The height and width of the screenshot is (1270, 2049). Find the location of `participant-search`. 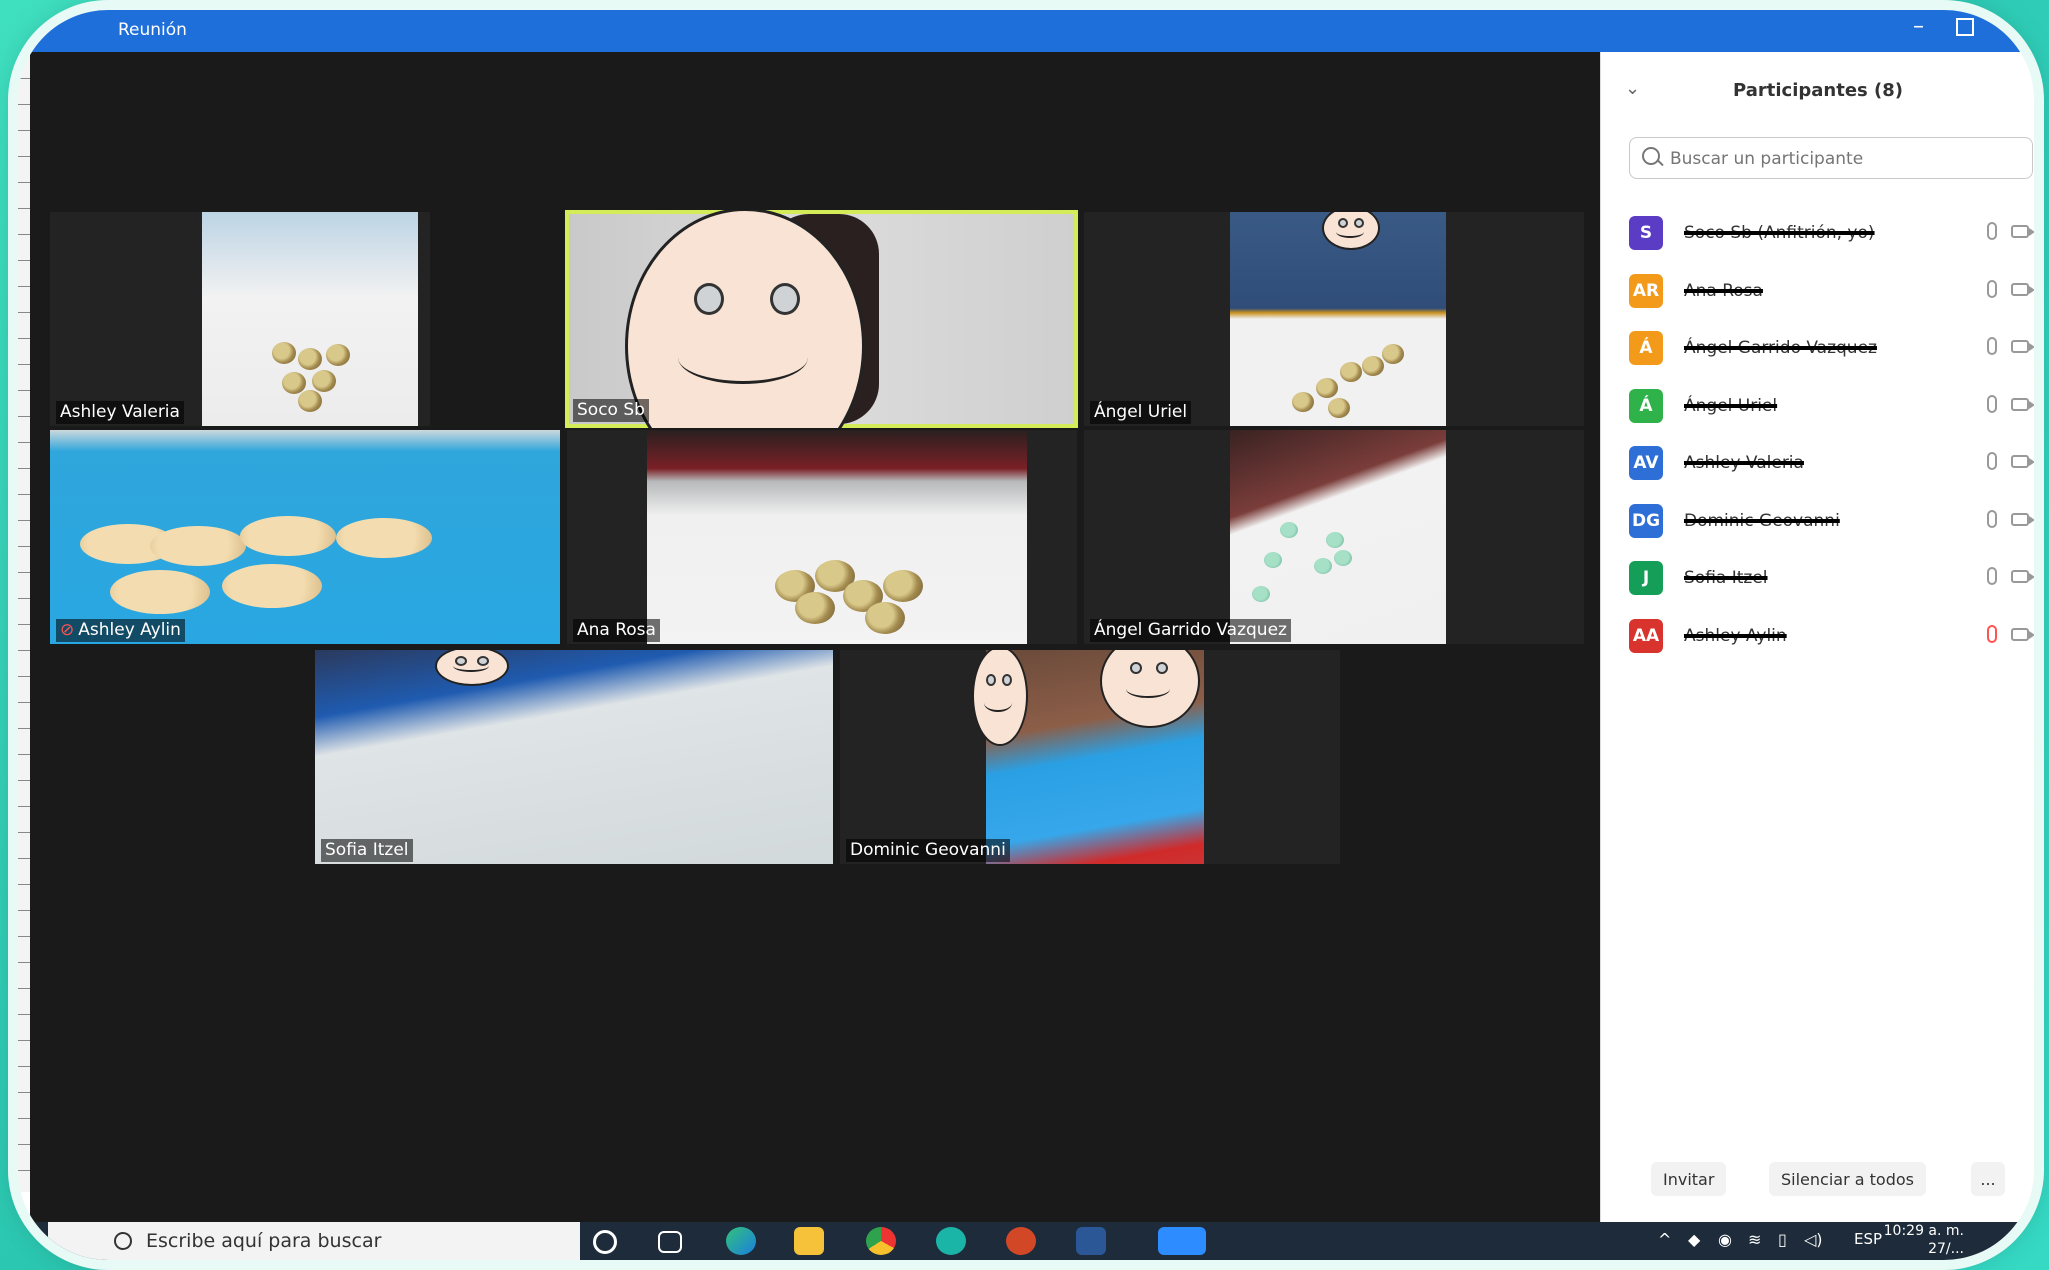

participant-search is located at coordinates (1831, 158).